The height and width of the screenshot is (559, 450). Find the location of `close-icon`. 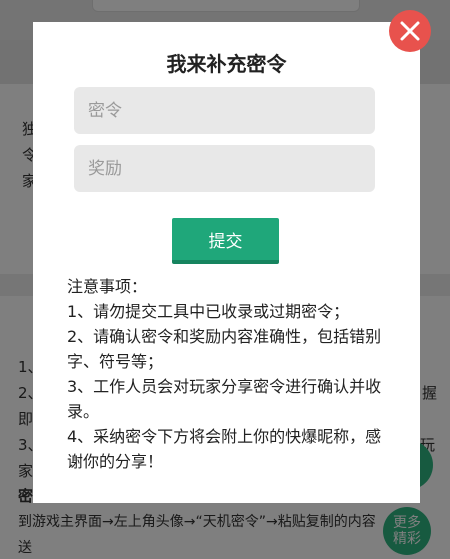

close-icon is located at coordinates (410, 31).